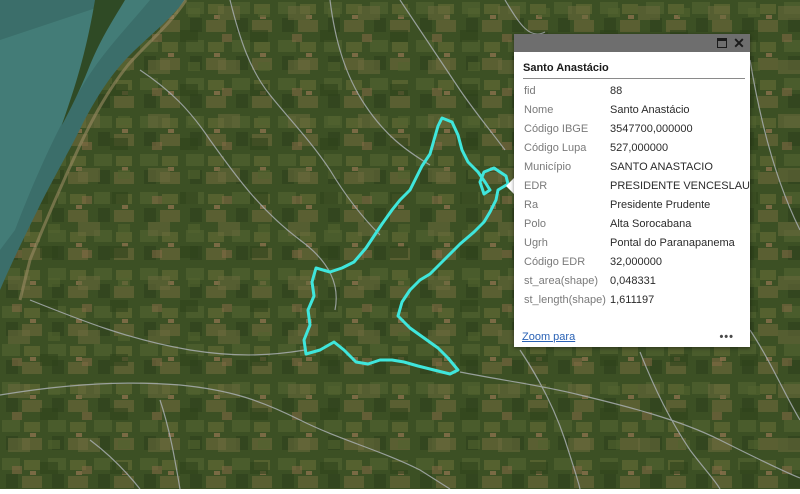 This screenshot has width=800, height=494. What do you see at coordinates (636, 262) in the screenshot?
I see `attribute-value: 32,000000` at bounding box center [636, 262].